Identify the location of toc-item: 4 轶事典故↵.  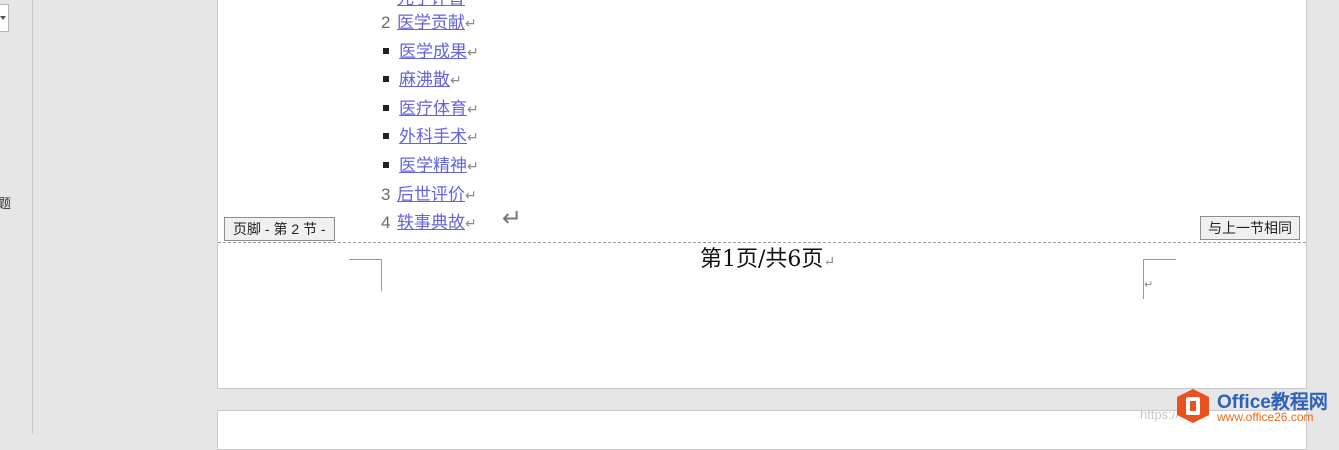
(429, 223).